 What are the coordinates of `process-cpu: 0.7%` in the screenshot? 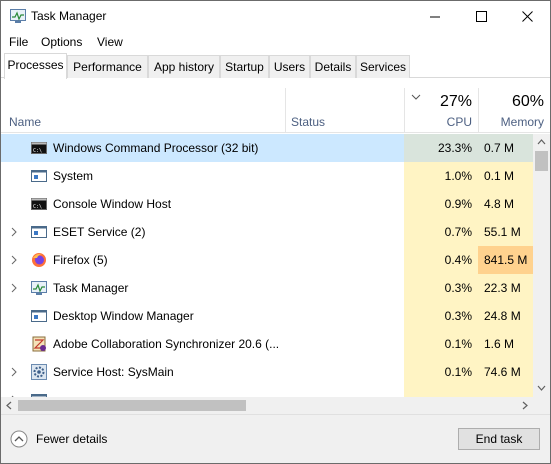 It's located at (458, 232).